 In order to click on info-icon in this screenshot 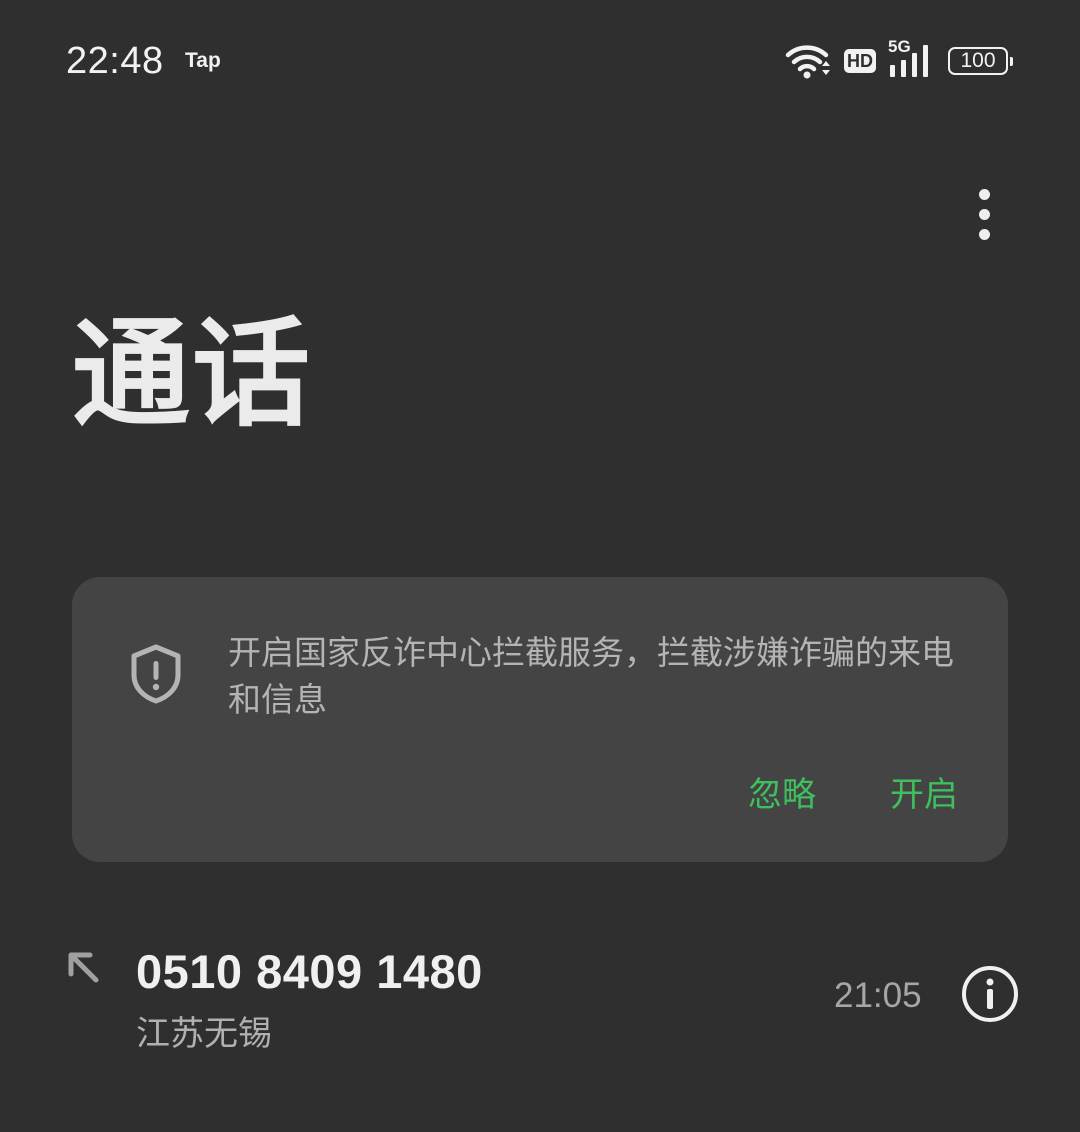, I will do `click(990, 994)`.